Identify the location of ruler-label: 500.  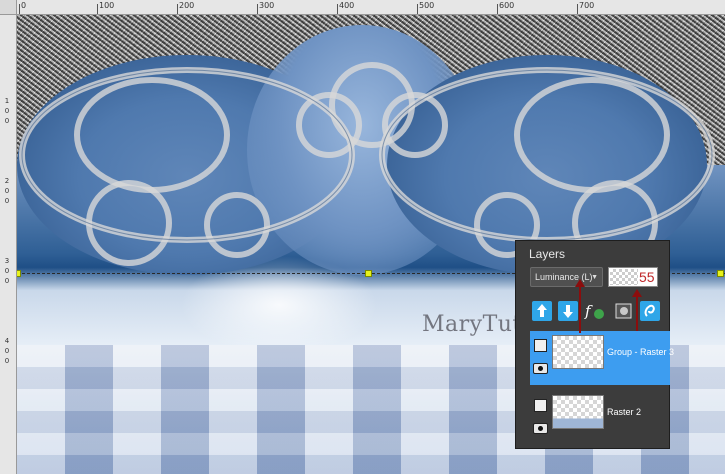
(427, 5).